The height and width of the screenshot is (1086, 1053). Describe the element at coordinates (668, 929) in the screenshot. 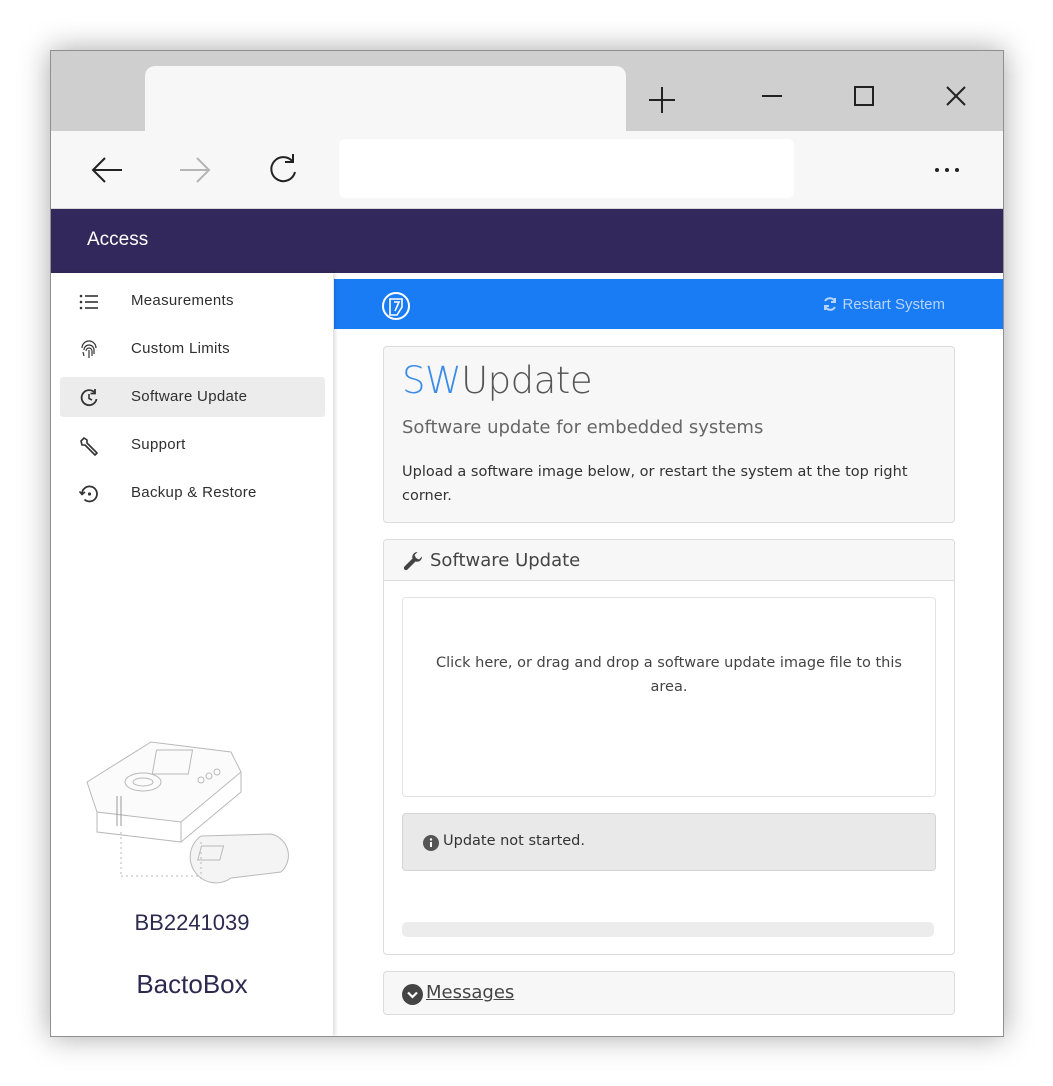

I see `progress-bar` at that location.